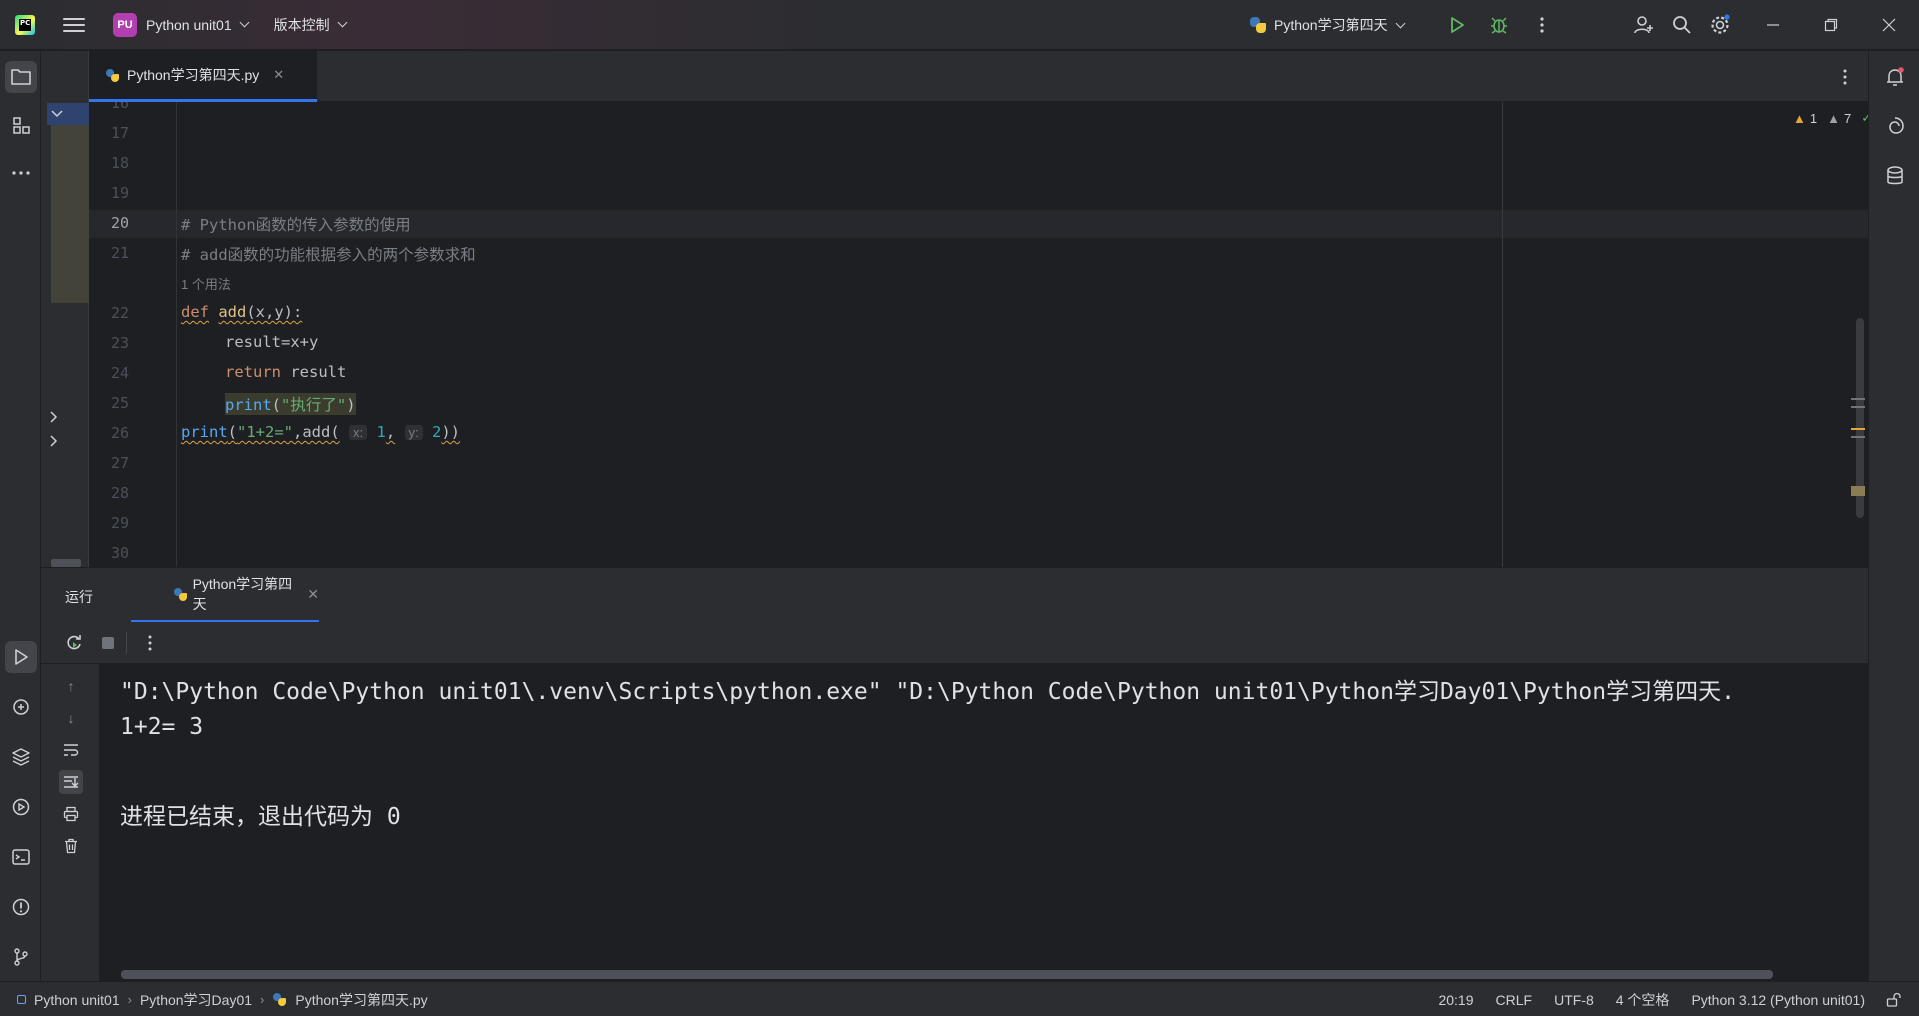  Describe the element at coordinates (119, 193) in the screenshot. I see `line-number: 19` at that location.